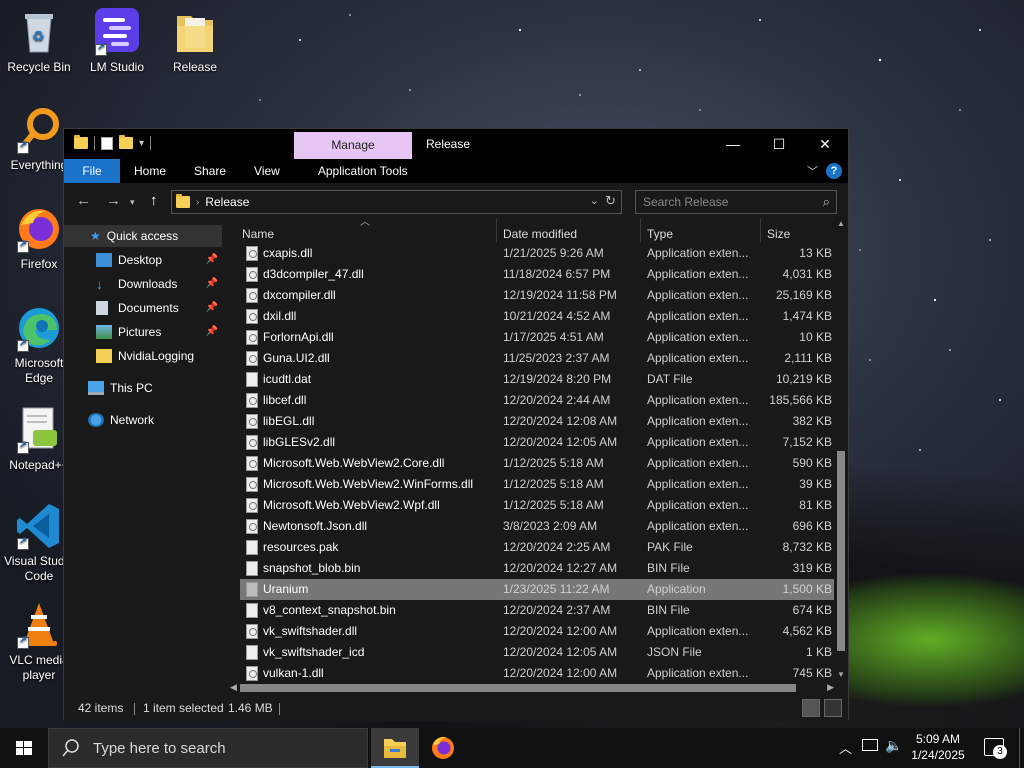 The width and height of the screenshot is (1024, 768). I want to click on divider, so click(134, 709).